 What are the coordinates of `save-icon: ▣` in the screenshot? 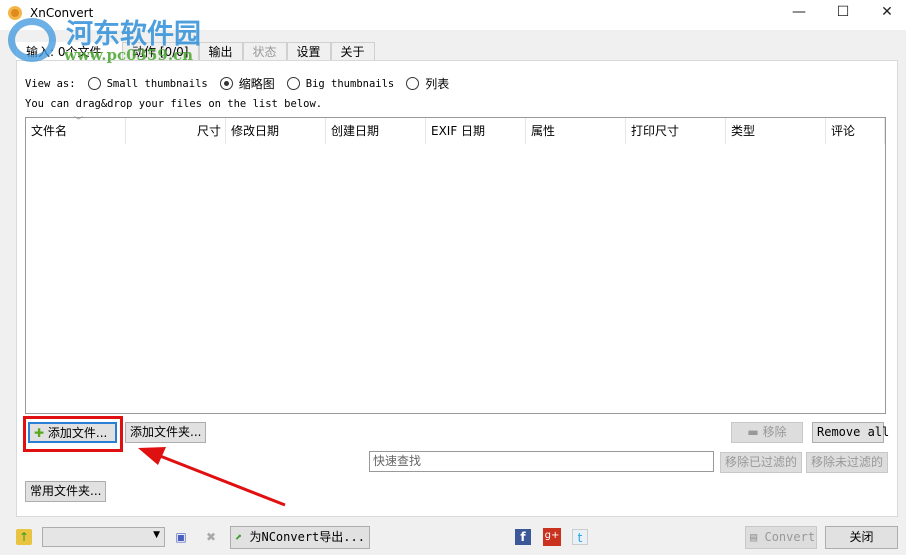 It's located at (181, 537).